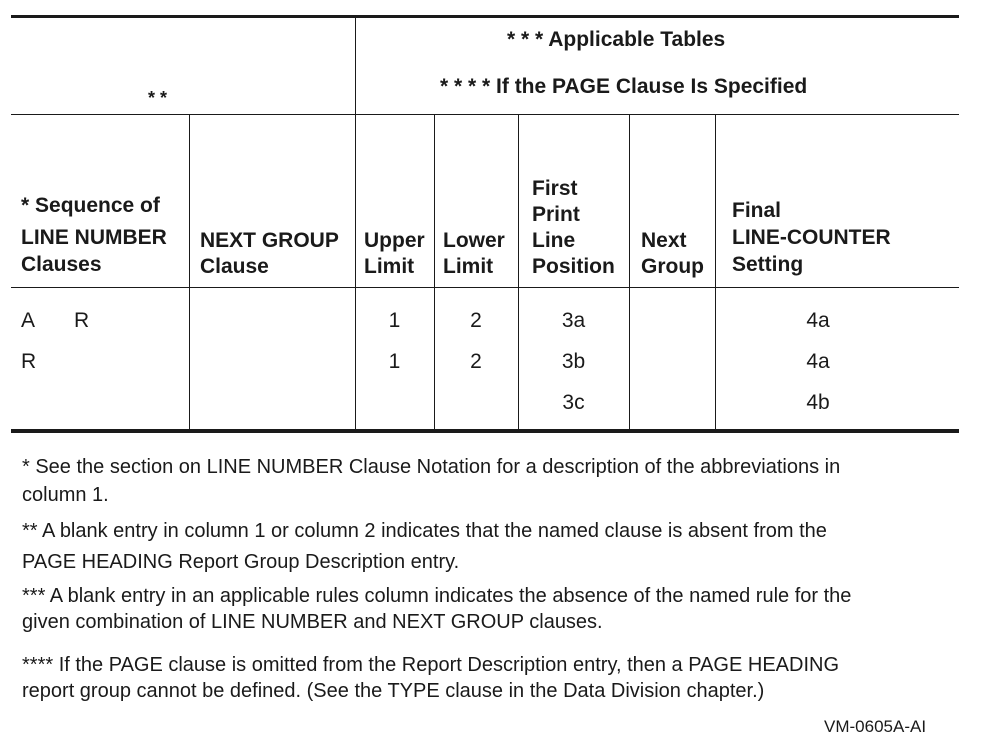  What do you see at coordinates (818, 402) in the screenshot?
I see `cell-final-line-counter: 4b` at bounding box center [818, 402].